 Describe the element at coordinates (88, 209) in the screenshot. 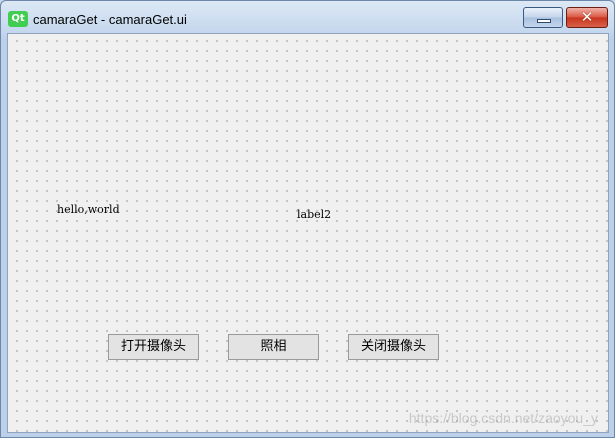

I see `label-hello-world: hello,world` at that location.